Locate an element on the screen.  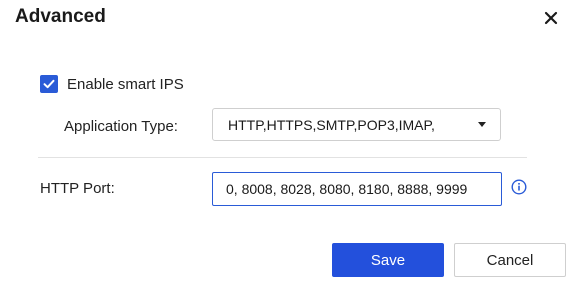
enable-smart-ips-label: Enable smart IPS is located at coordinates (125, 84).